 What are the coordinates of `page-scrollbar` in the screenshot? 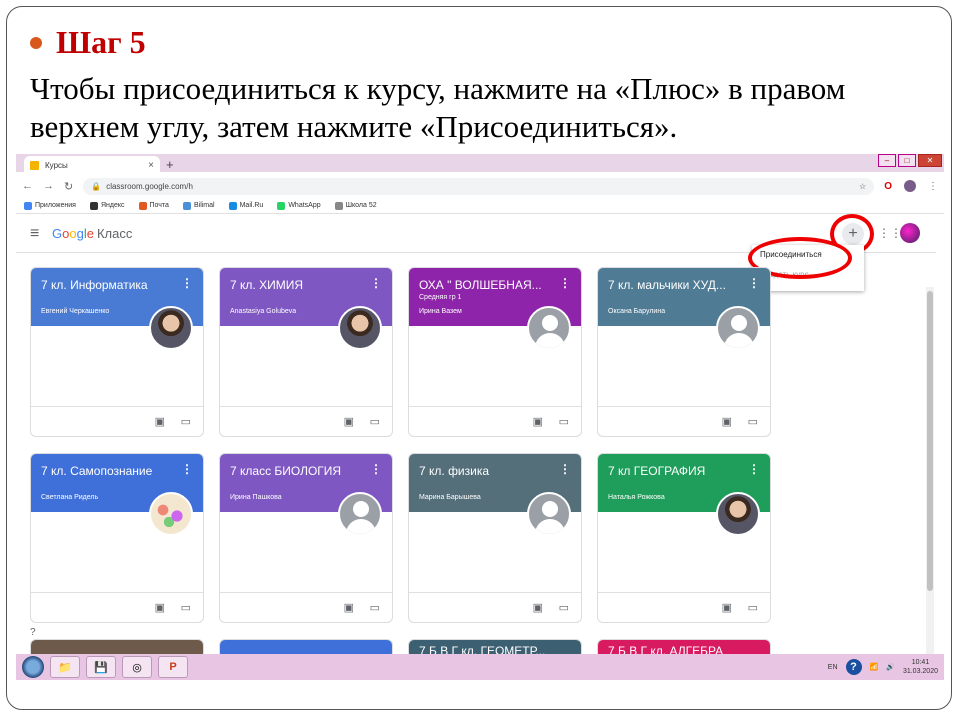 It's located at (930, 483).